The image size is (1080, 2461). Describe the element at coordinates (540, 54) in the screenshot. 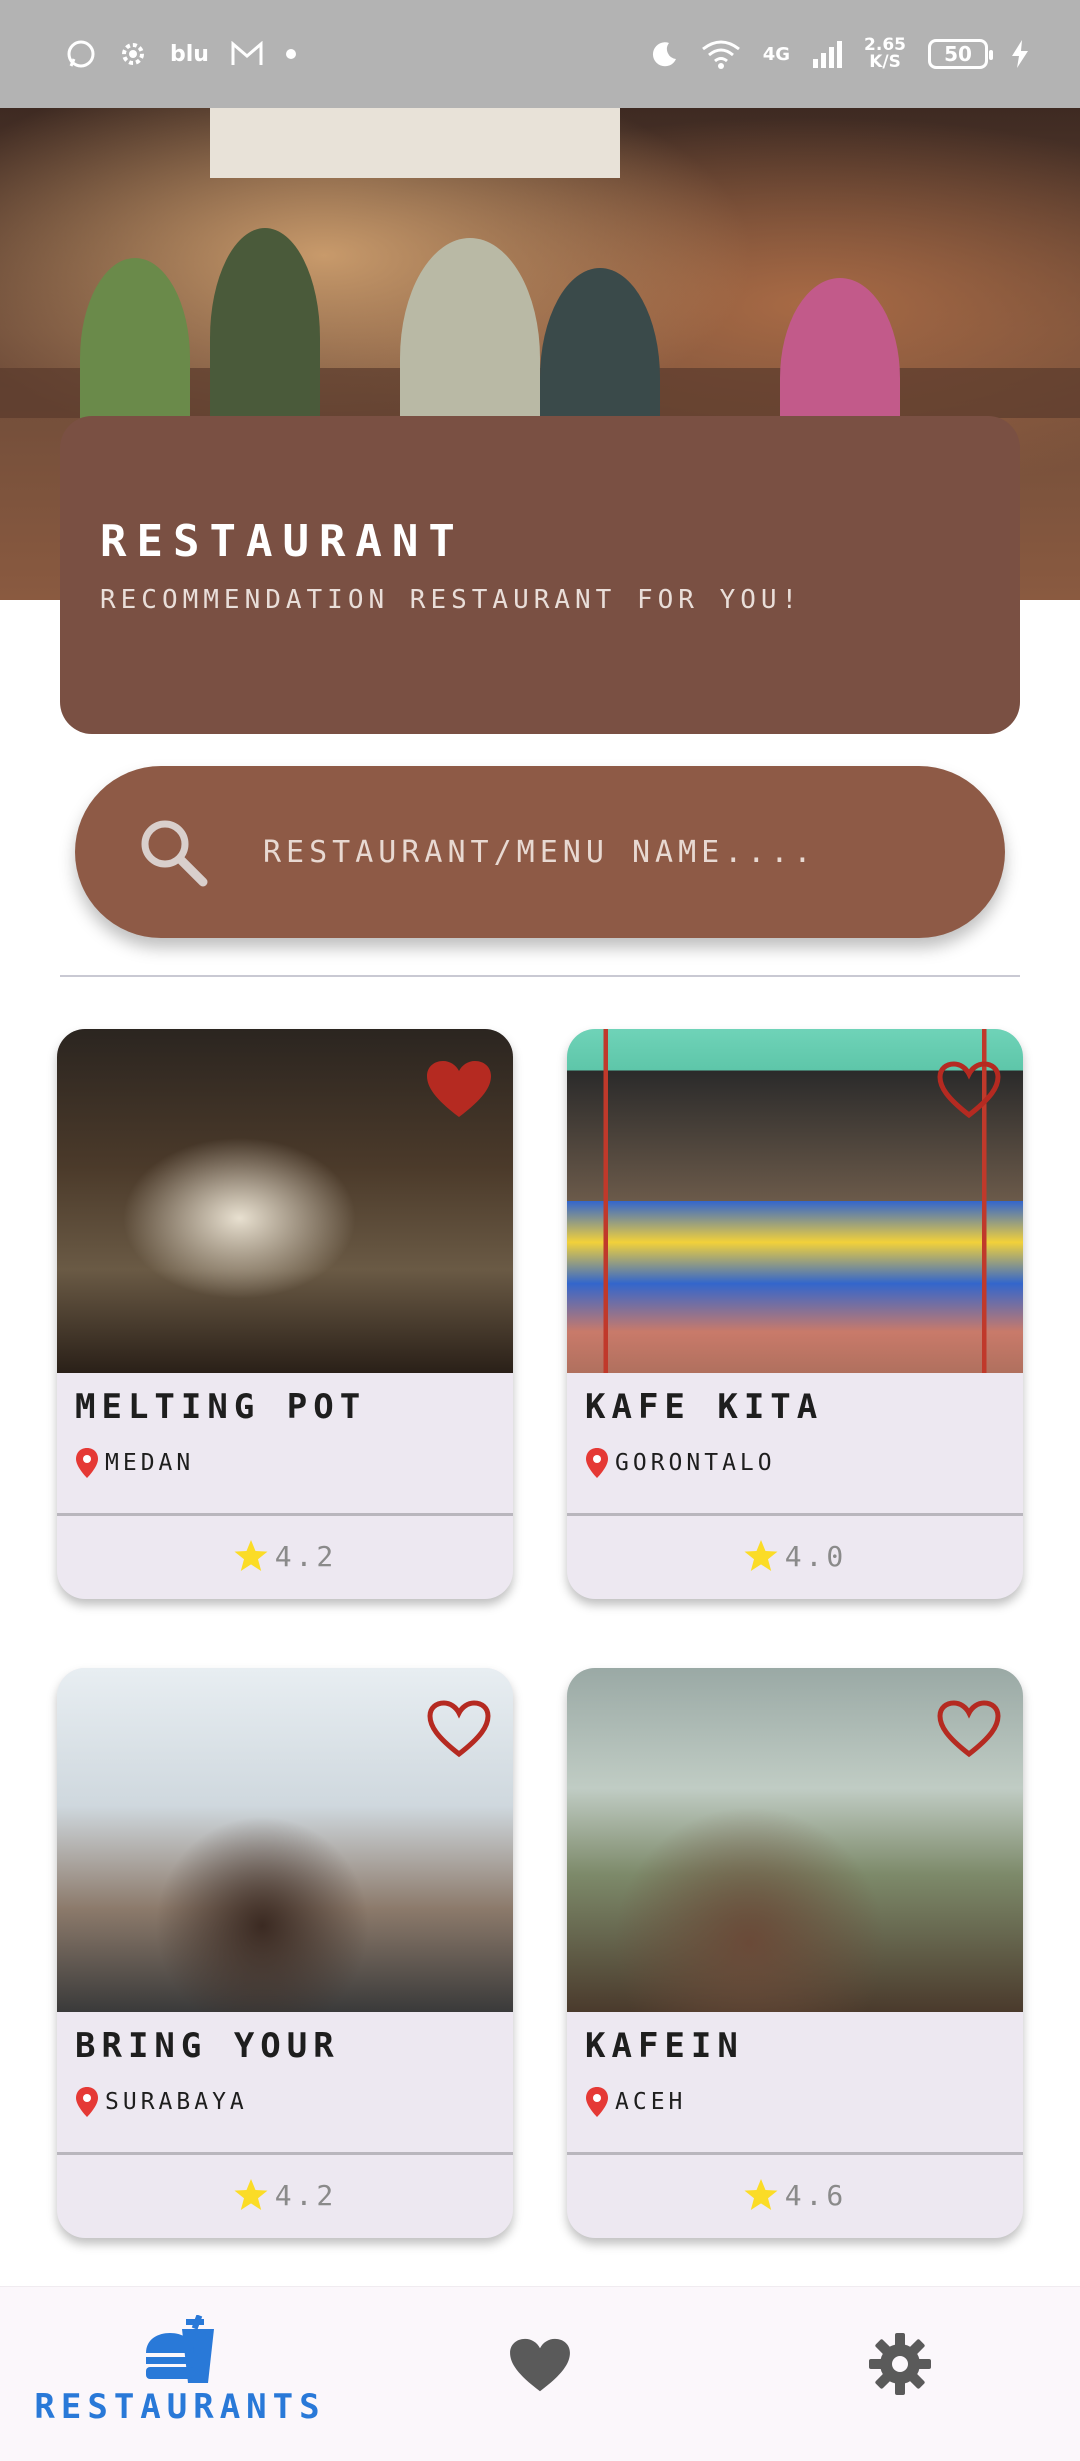

I see `status-bar: blu 4G 2.65 K/S 50` at that location.